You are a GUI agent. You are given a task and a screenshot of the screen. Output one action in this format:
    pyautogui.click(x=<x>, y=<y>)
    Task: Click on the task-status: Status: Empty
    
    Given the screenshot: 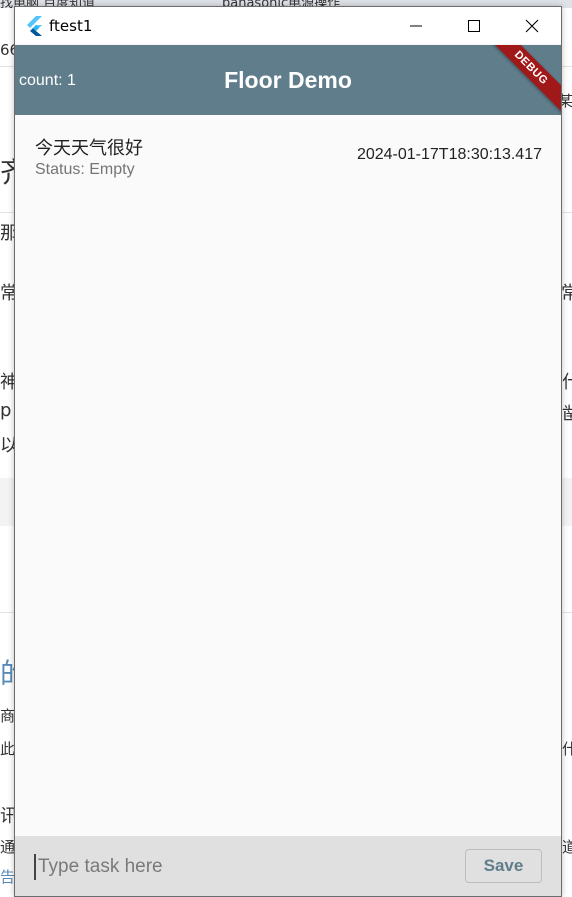 What is the action you would take?
    pyautogui.click(x=85, y=169)
    